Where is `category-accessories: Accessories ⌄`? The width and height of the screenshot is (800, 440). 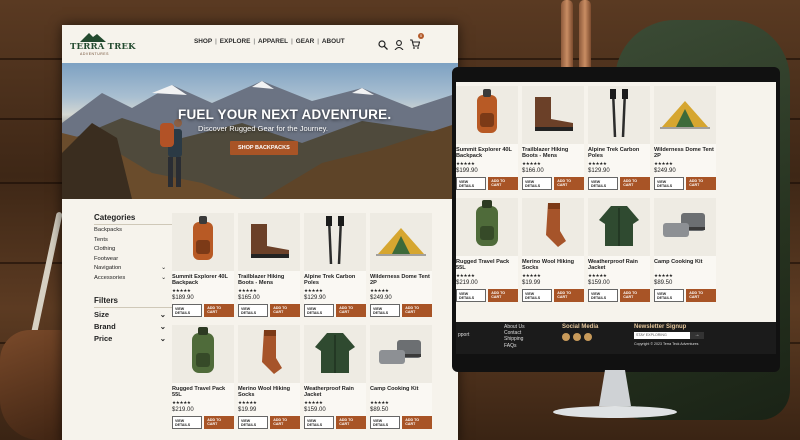
category-accessories: Accessories ⌄ is located at coordinates (133, 280).